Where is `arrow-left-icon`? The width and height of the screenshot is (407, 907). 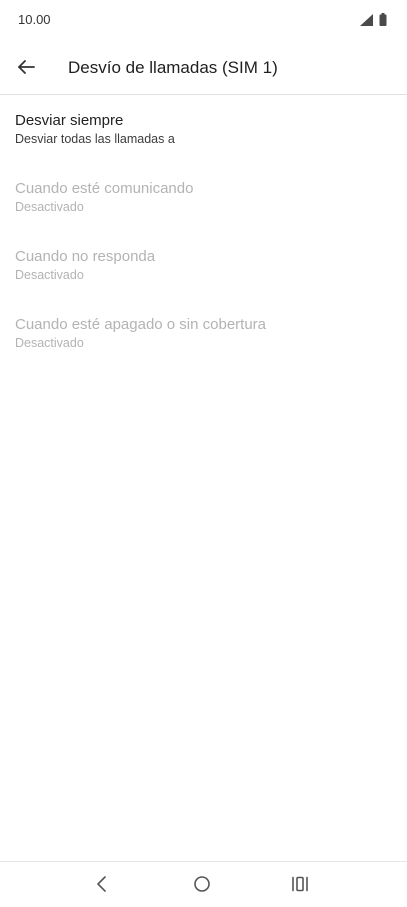
arrow-left-icon is located at coordinates (26, 67).